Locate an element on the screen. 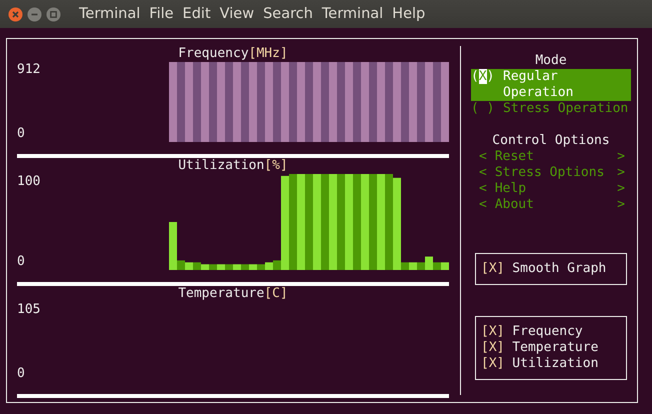 The width and height of the screenshot is (652, 414). menu-item: View is located at coordinates (237, 14).